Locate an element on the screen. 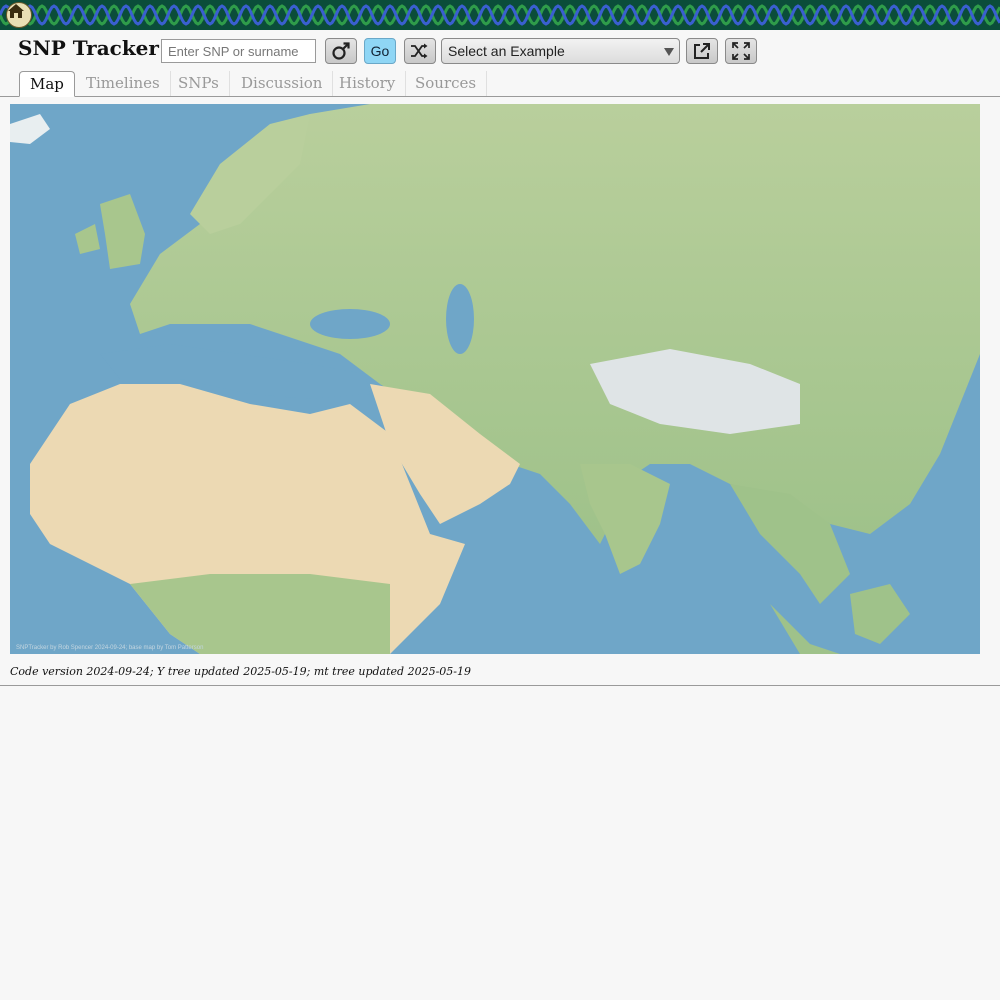  random-button is located at coordinates (420, 51).